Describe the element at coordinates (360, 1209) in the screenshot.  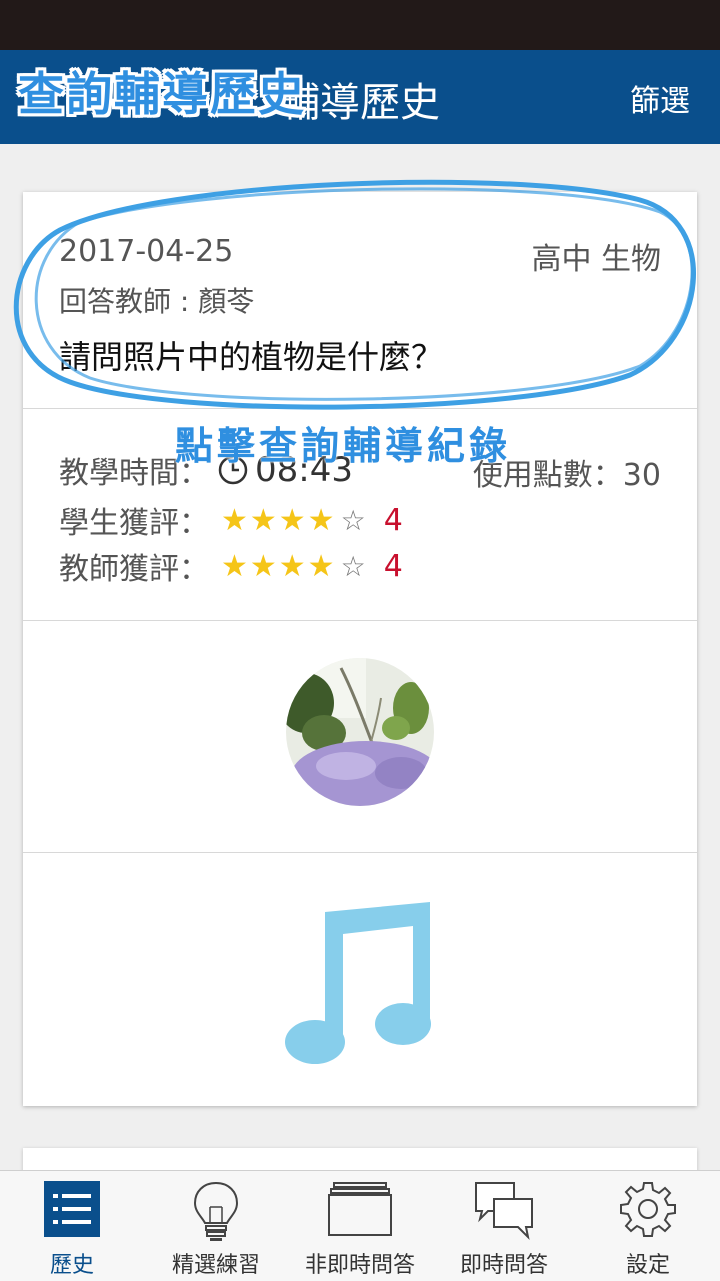
I see `stacked-pages-icon` at that location.